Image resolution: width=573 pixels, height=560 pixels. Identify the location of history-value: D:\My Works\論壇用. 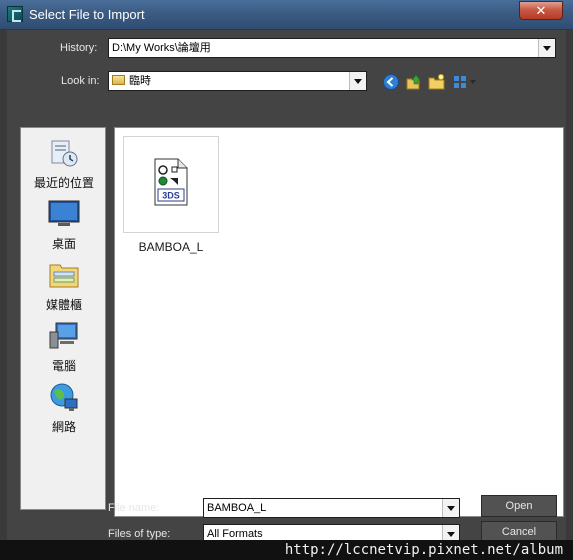
(161, 48).